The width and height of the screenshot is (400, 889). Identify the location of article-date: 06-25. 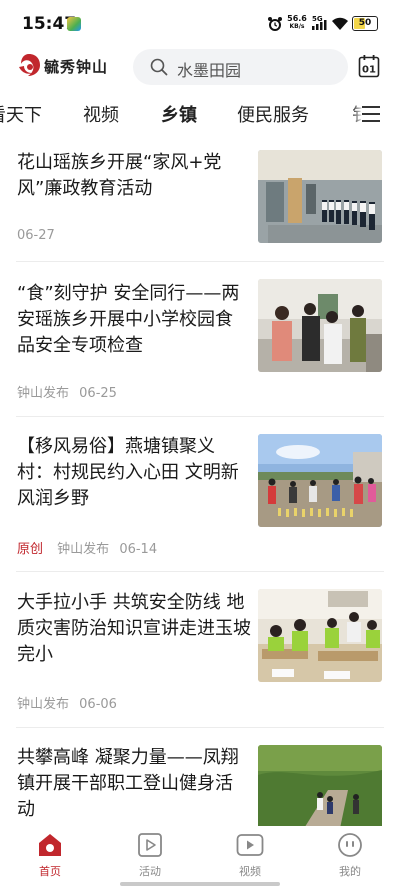
(98, 393).